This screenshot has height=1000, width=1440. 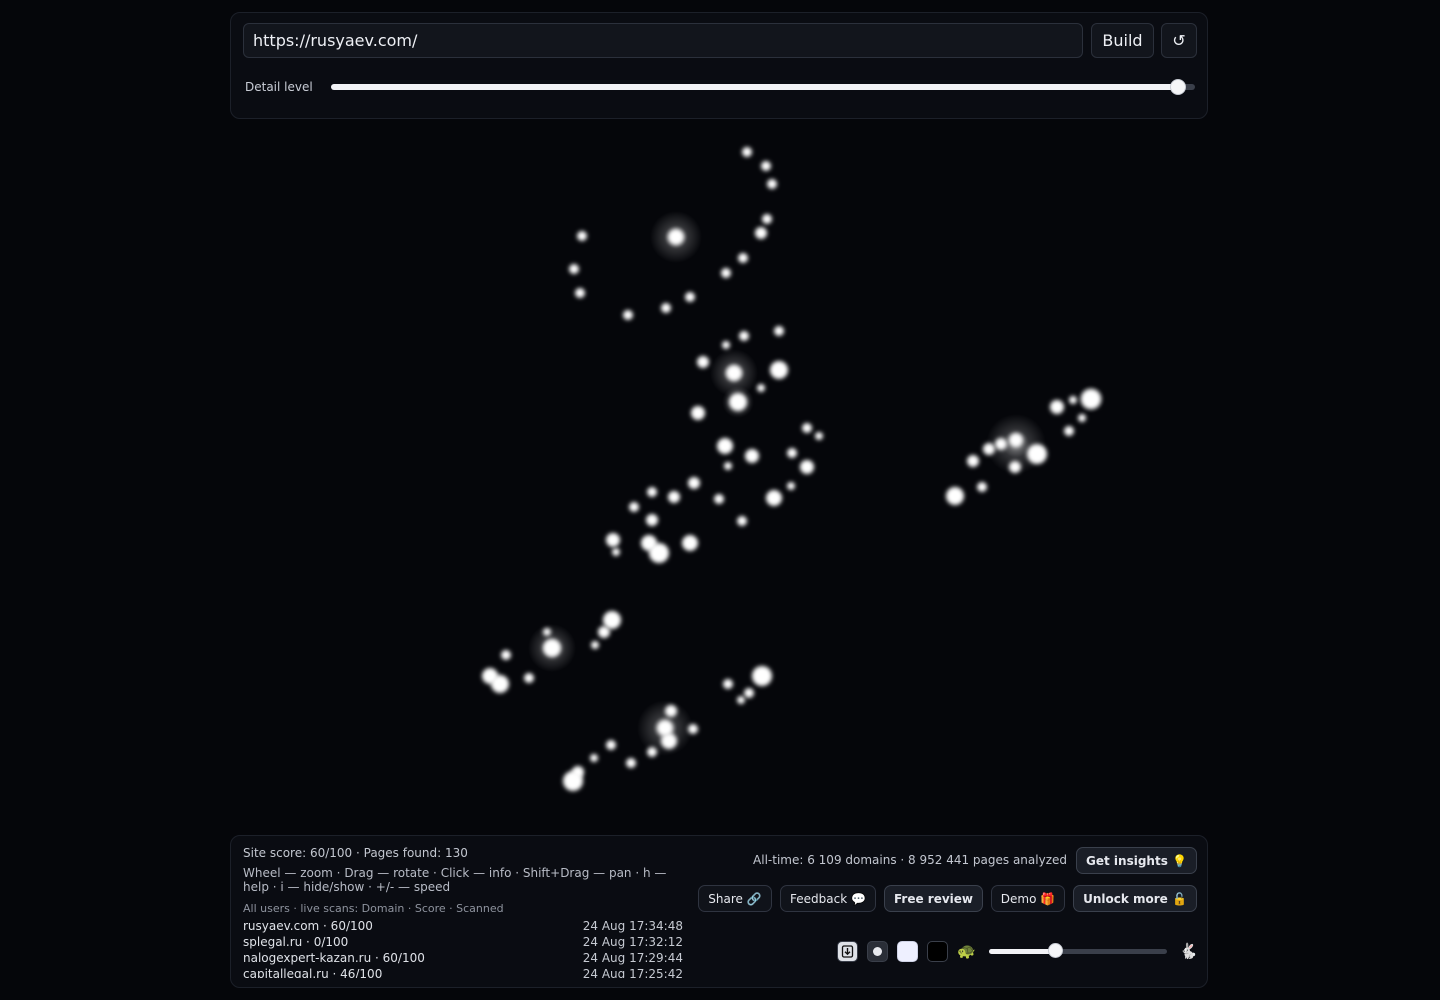 I want to click on scan-domain: splegal.ru · 0/100, so click(x=296, y=942).